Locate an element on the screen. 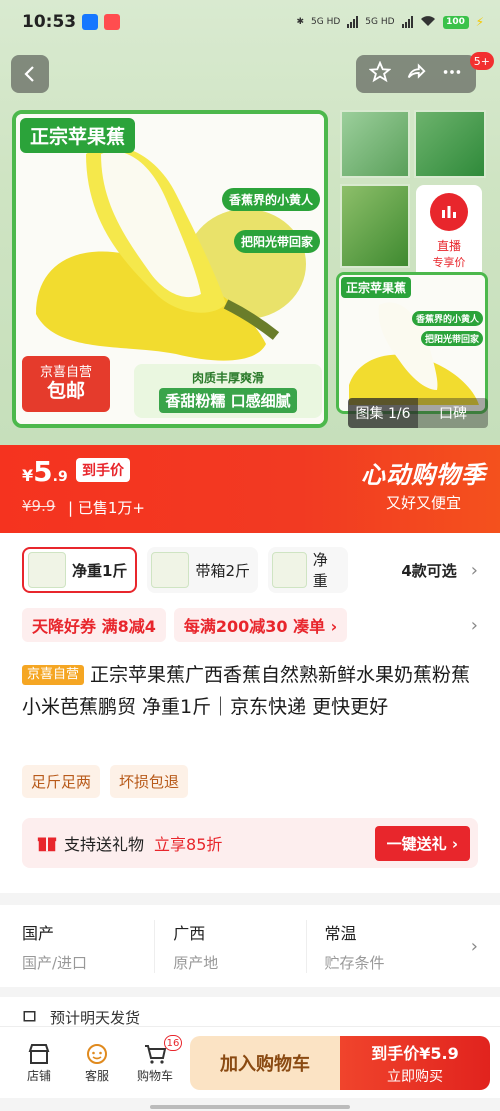  star-icon is located at coordinates (380, 71).